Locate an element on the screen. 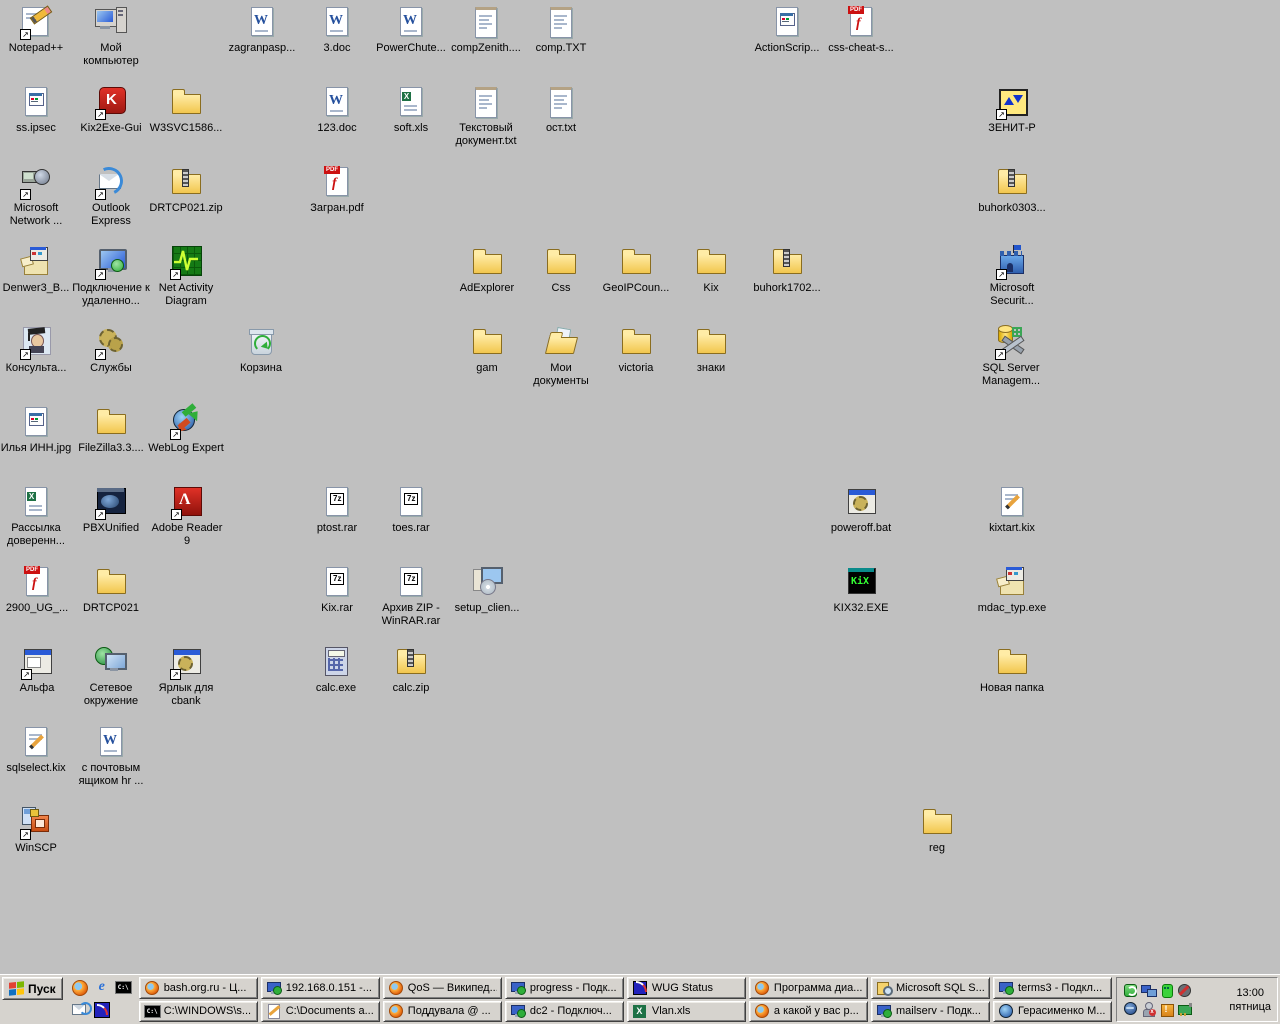  wug-quicklaunch-button is located at coordinates (102, 1010).